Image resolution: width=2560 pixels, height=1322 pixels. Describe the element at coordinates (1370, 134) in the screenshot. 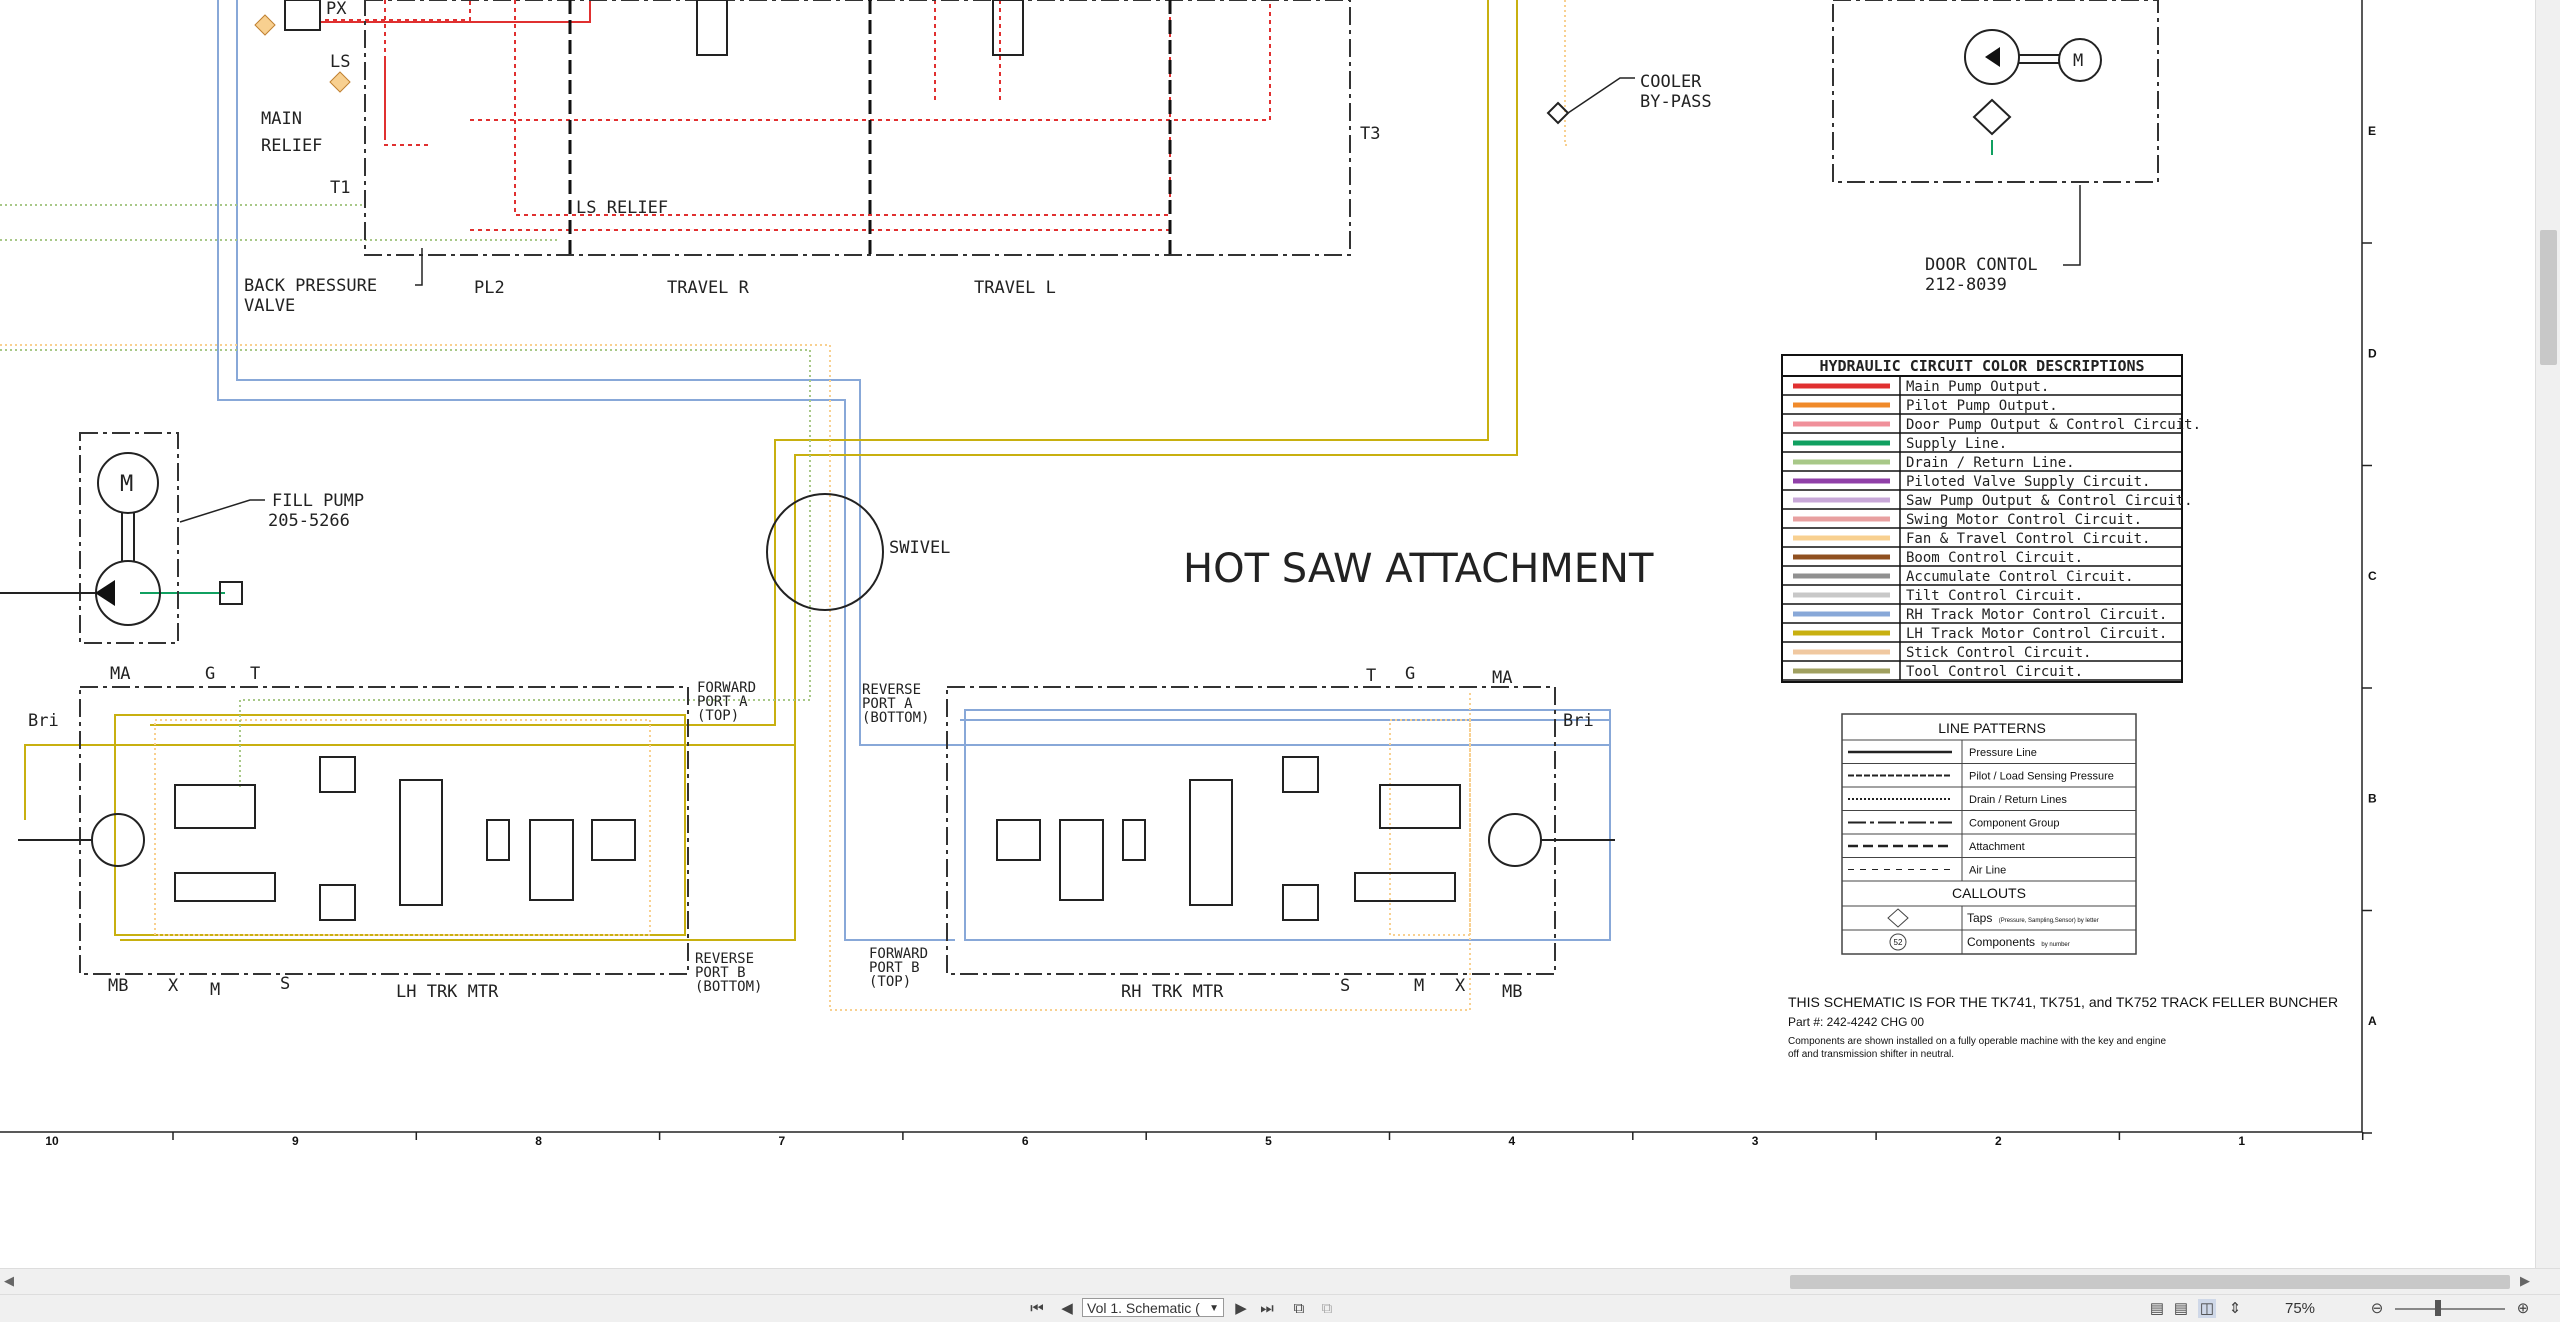

I see `label-t3: T3` at that location.